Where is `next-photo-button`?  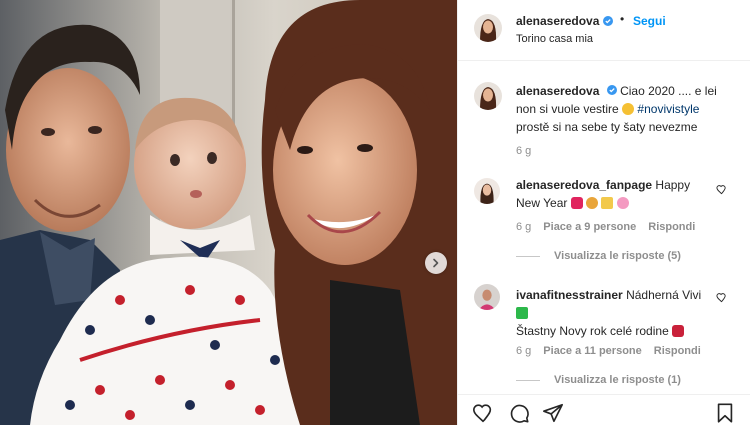
next-photo-button is located at coordinates (436, 263).